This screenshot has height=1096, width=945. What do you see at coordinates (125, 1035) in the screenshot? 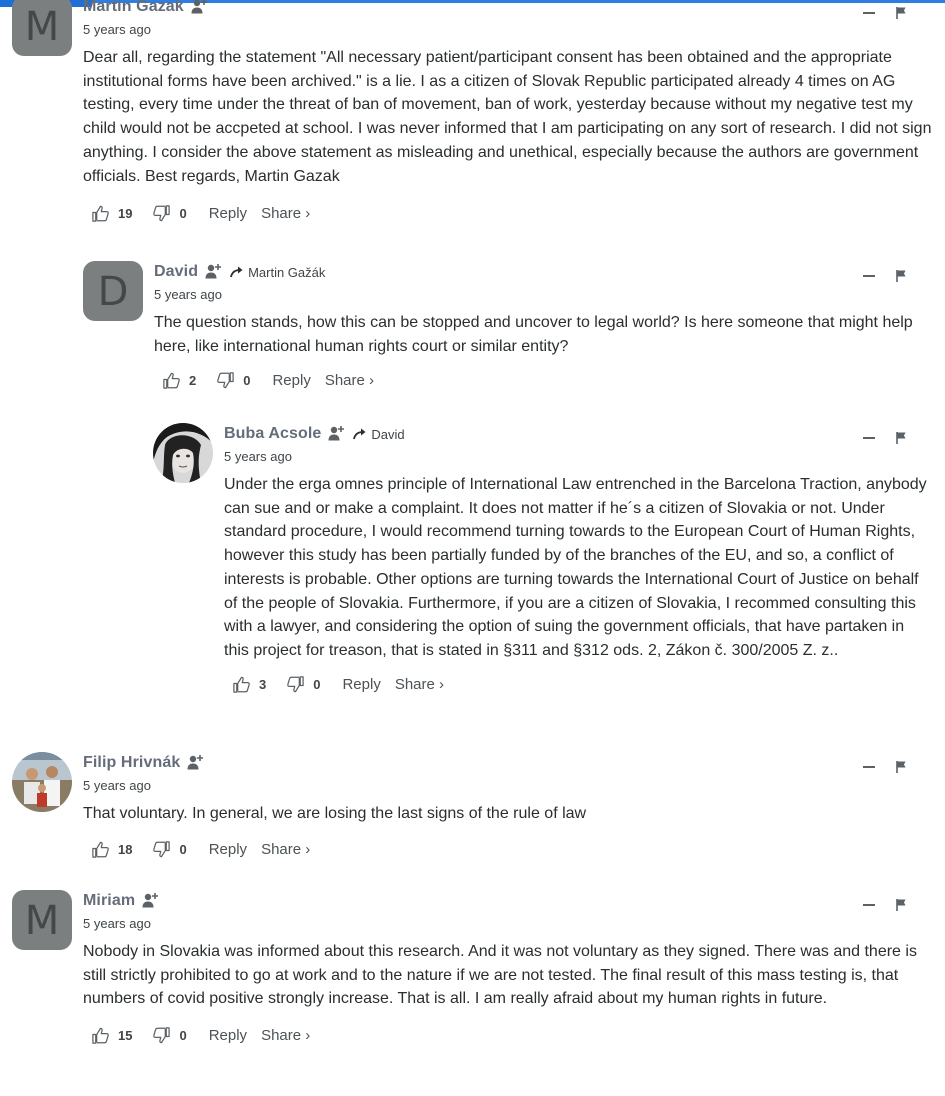
I see `upvote-count: 15` at bounding box center [125, 1035].